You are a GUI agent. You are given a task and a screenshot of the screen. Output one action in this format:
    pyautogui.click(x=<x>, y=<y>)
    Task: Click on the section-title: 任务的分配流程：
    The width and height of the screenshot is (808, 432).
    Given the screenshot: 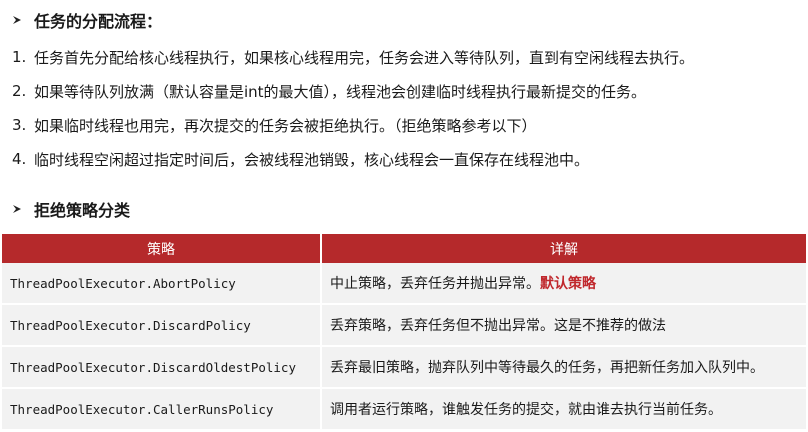 What is the action you would take?
    pyautogui.click(x=98, y=21)
    